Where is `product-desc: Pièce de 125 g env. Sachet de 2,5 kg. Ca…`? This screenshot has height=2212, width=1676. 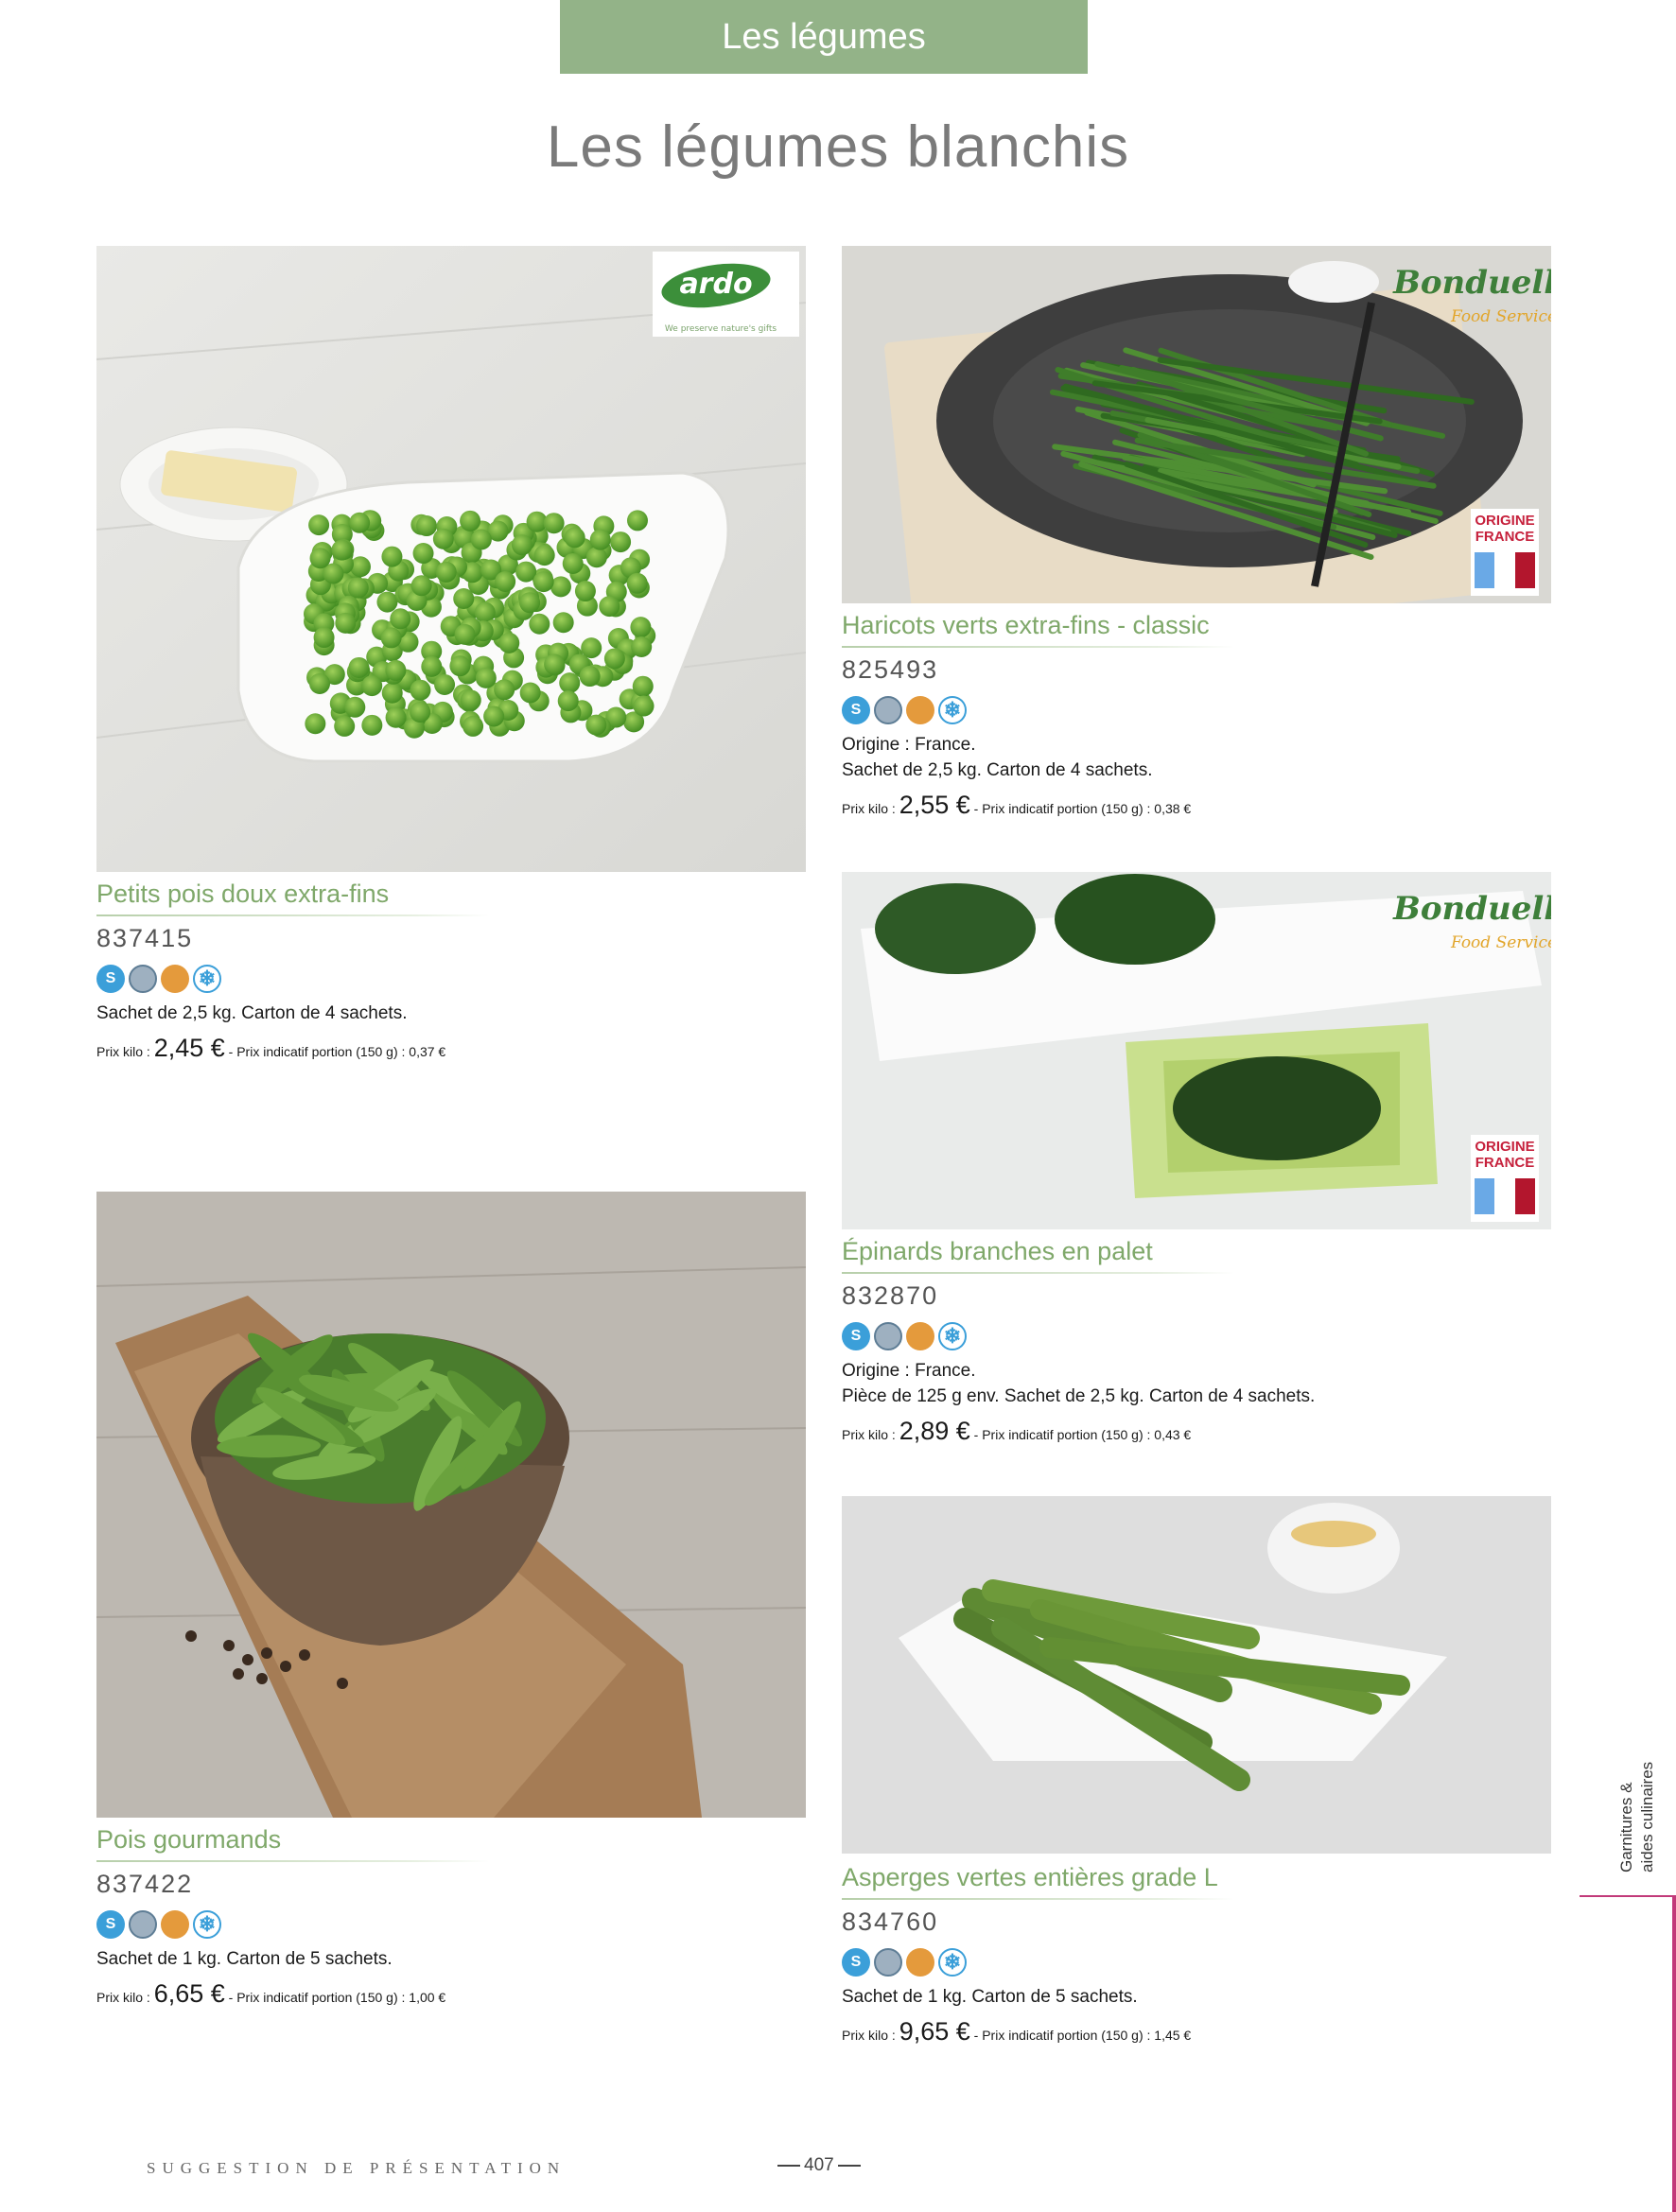
product-desc: Pièce de 125 g env. Sachet de 2,5 kg. Ca… is located at coordinates (1079, 1396).